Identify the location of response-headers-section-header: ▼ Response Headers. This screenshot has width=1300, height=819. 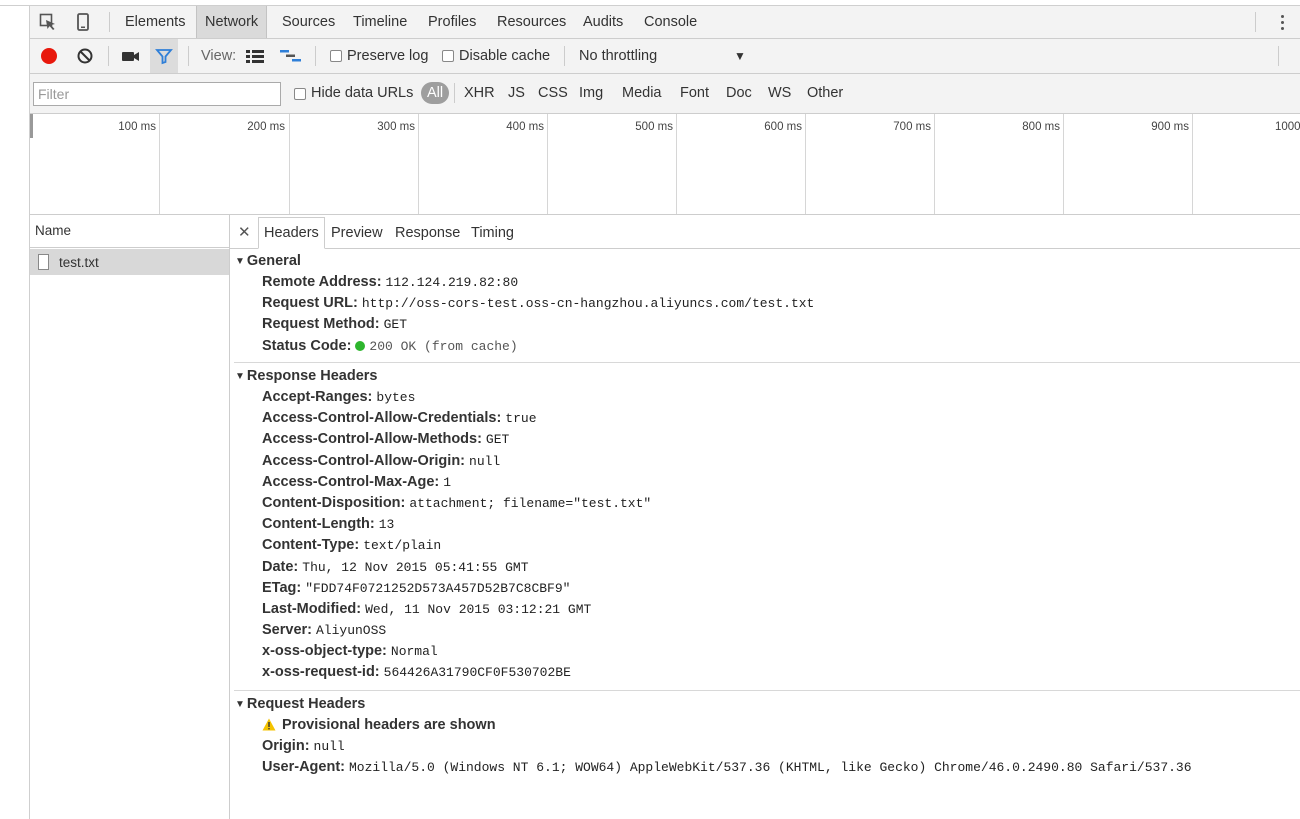
(765, 376).